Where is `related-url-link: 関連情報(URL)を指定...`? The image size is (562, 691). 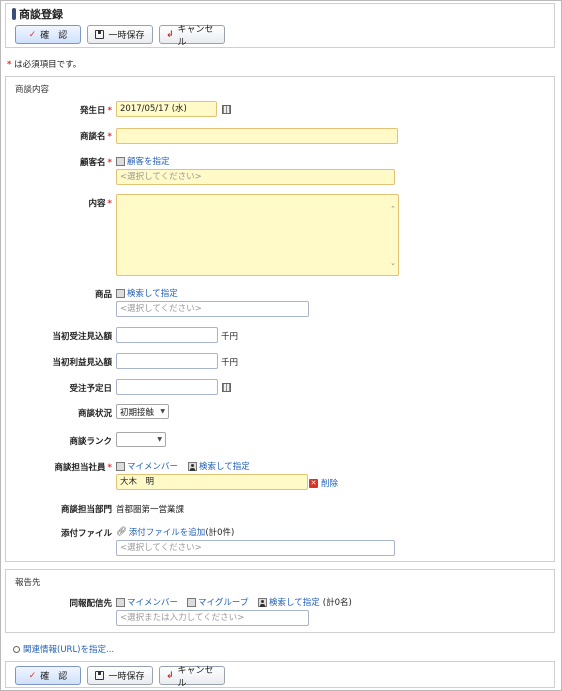 related-url-link: 関連情報(URL)を指定... is located at coordinates (63, 649).